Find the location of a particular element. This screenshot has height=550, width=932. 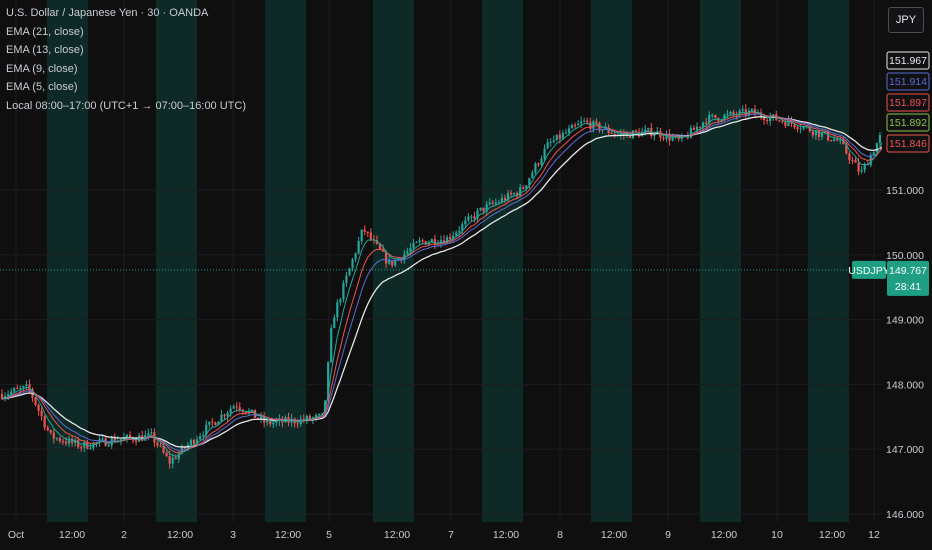

countdown-label: 28:41 is located at coordinates (908, 287).